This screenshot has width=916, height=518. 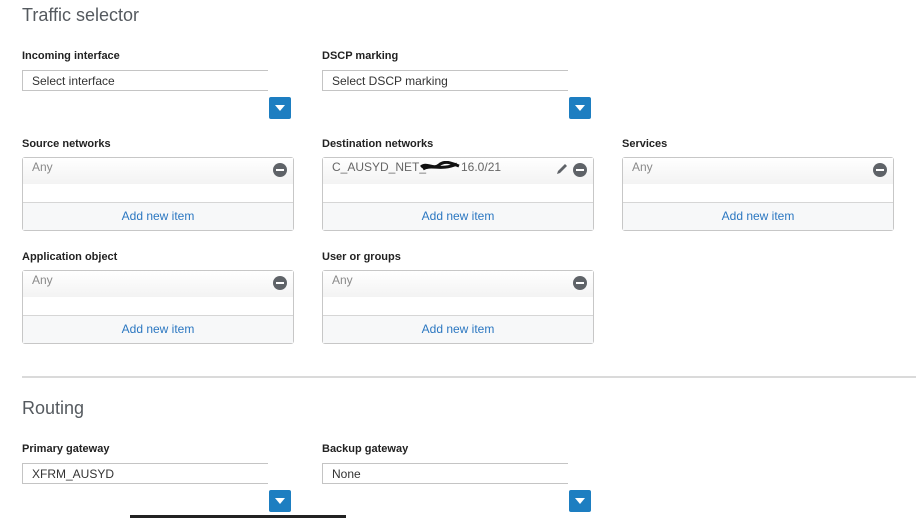 What do you see at coordinates (53, 408) in the screenshot?
I see `routing-title: Routing` at bounding box center [53, 408].